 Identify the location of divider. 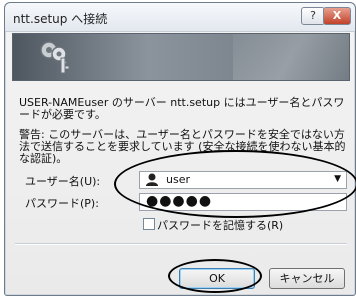
(181, 244).